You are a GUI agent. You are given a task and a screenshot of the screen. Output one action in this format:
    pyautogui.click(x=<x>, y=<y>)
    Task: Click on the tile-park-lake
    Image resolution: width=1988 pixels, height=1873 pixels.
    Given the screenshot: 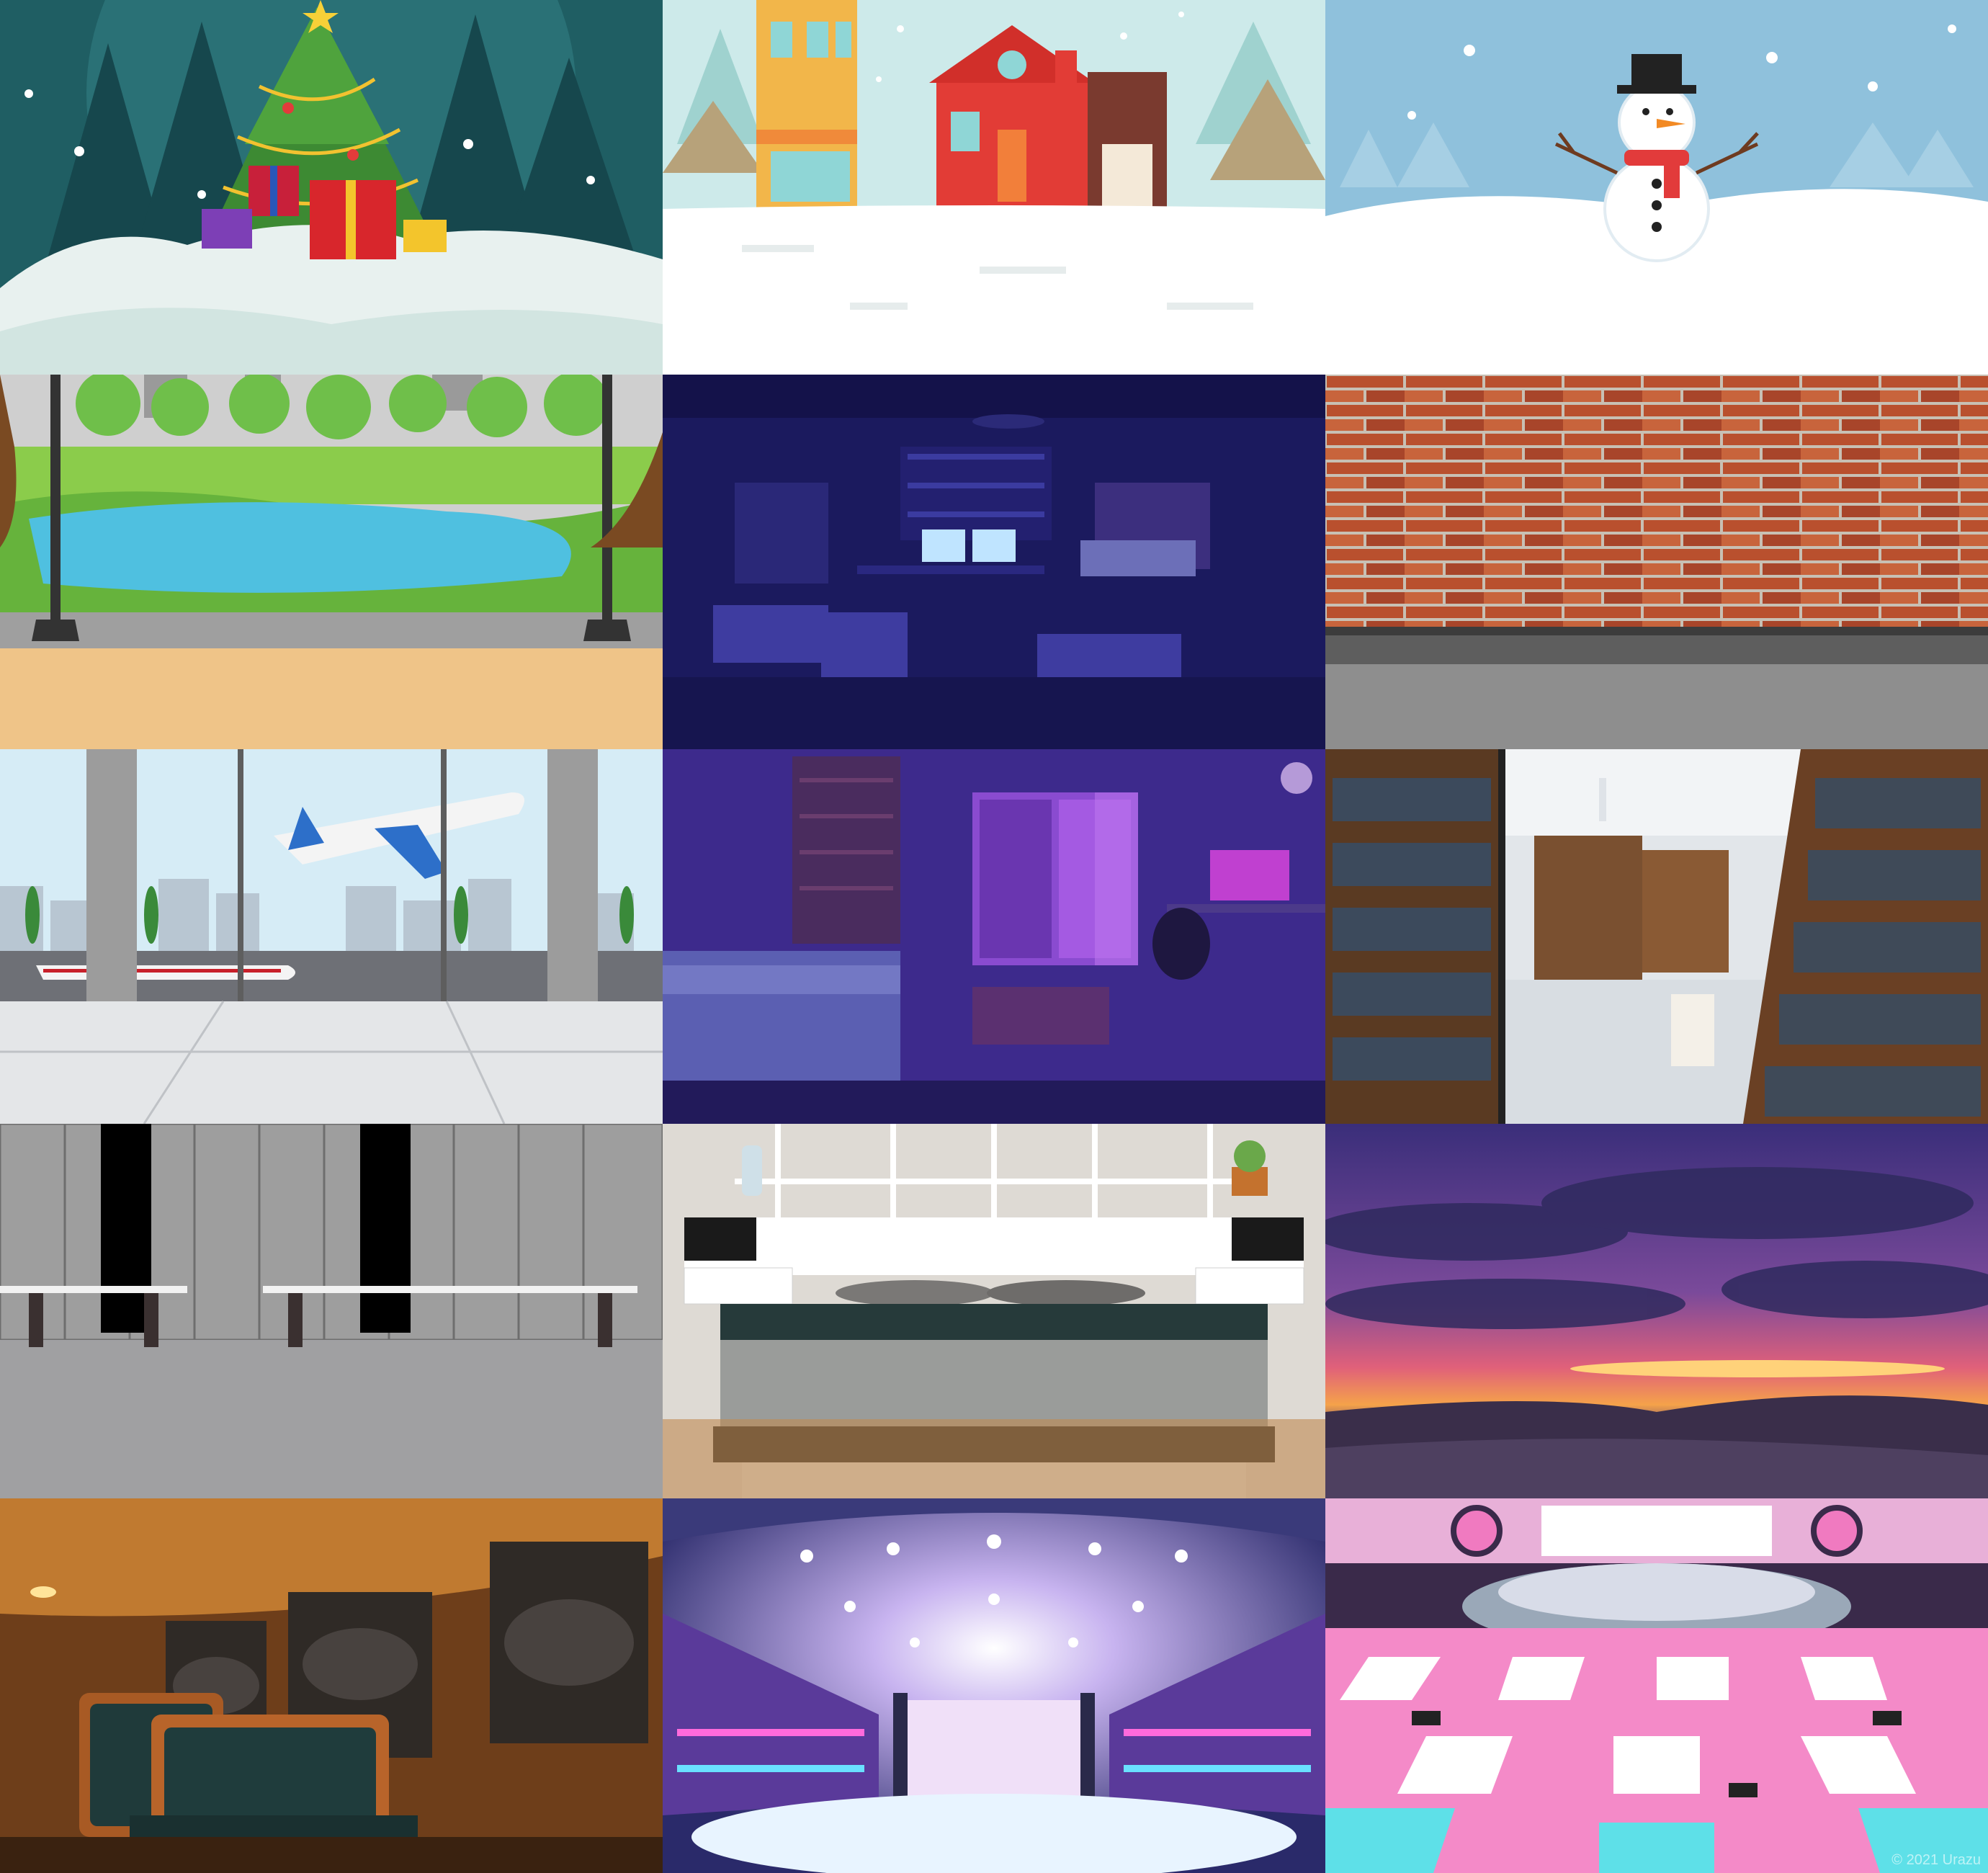 What is the action you would take?
    pyautogui.click(x=331, y=562)
    